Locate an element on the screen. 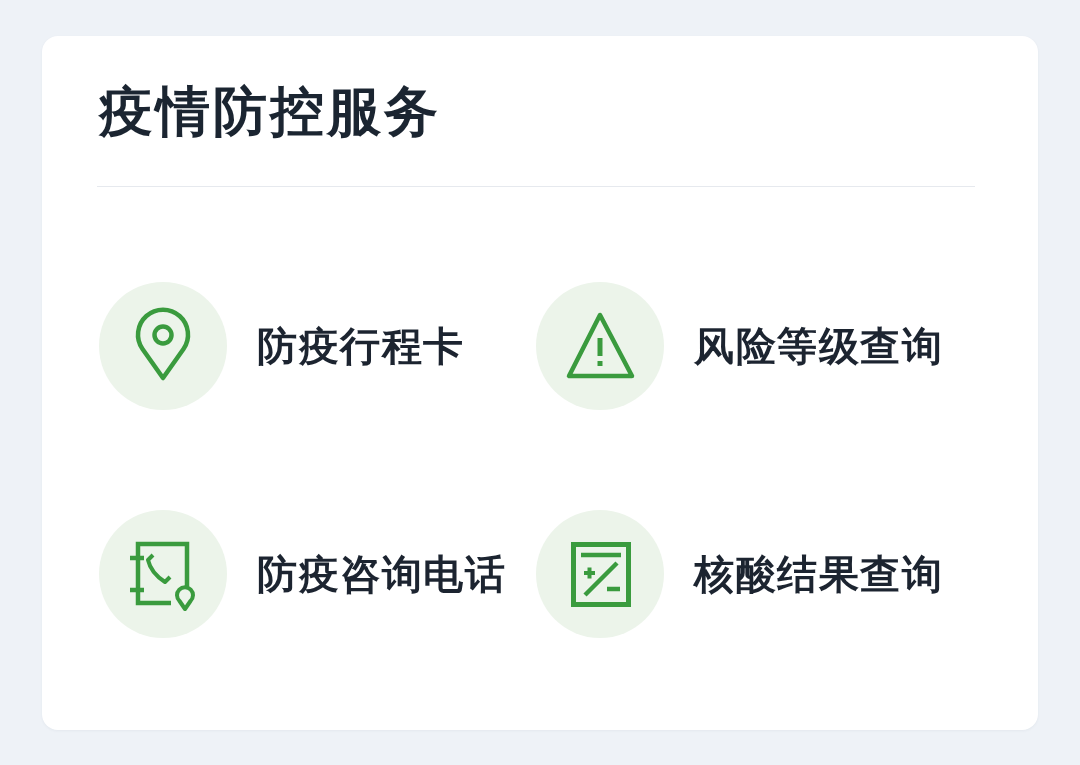 The width and height of the screenshot is (1080, 765). service-link: 防疫行程卡 is located at coordinates (282, 346).